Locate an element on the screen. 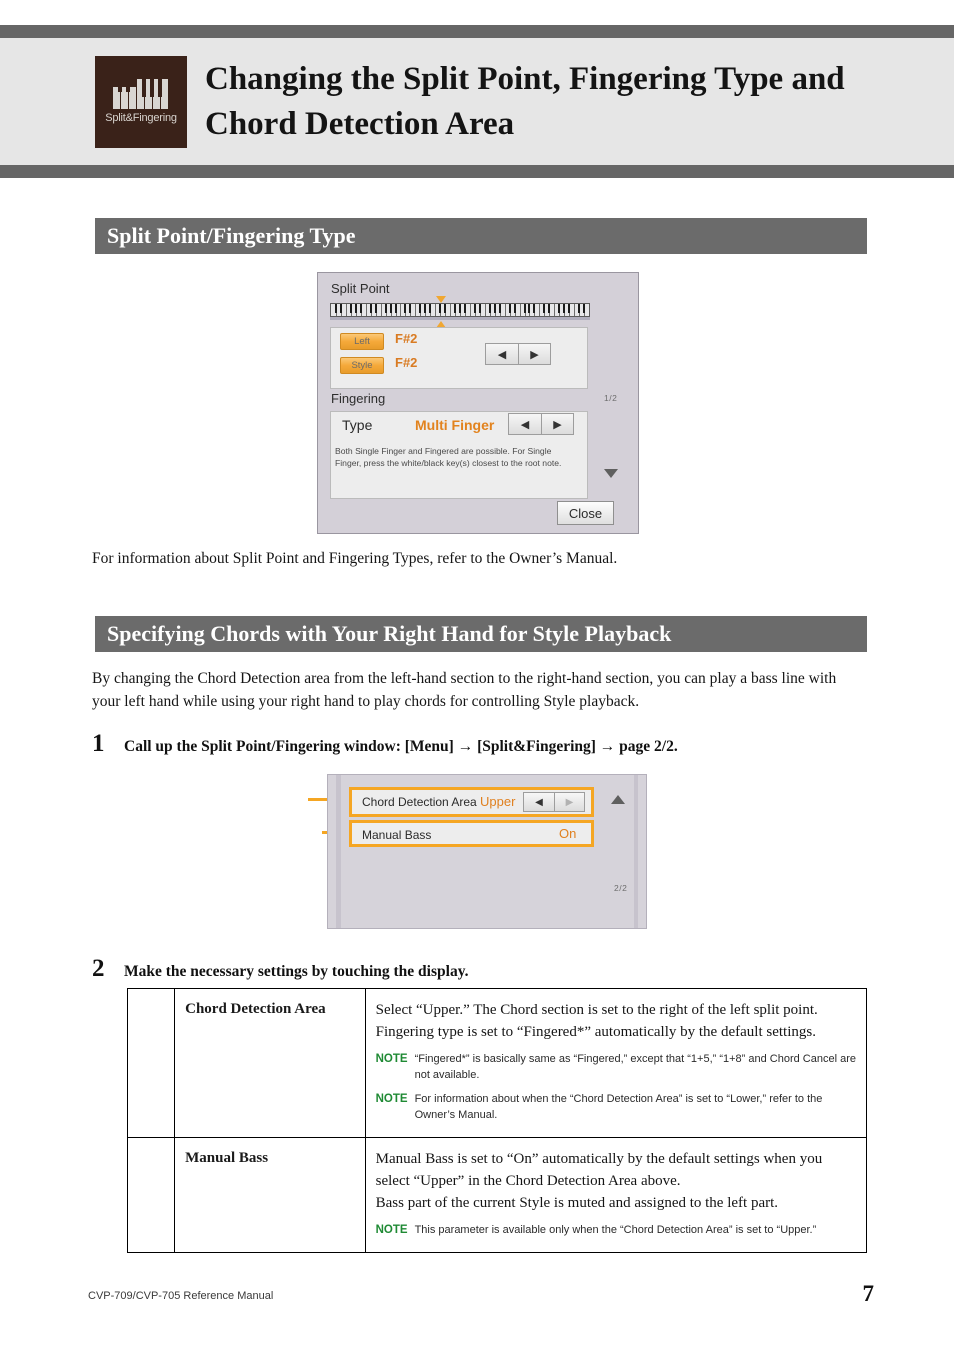 The height and width of the screenshot is (1350, 954). split-marker-top-icon is located at coordinates (440, 299).